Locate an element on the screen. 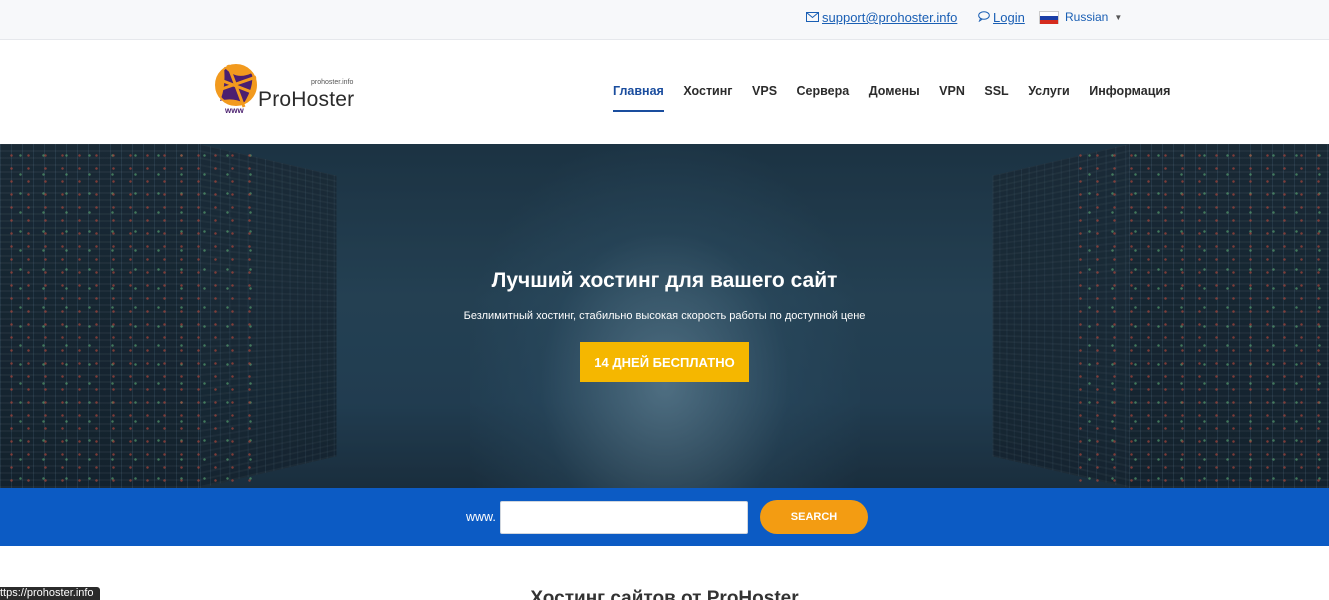 The height and width of the screenshot is (600, 1329). nav-item-servers: Сервера is located at coordinates (823, 98).